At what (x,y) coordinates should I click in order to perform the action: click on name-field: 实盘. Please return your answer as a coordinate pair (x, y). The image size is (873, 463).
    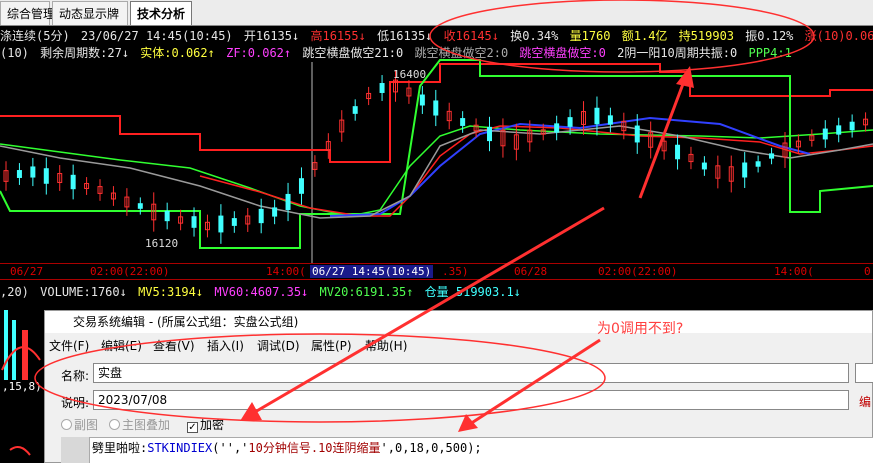
    Looking at the image, I should click on (471, 373).